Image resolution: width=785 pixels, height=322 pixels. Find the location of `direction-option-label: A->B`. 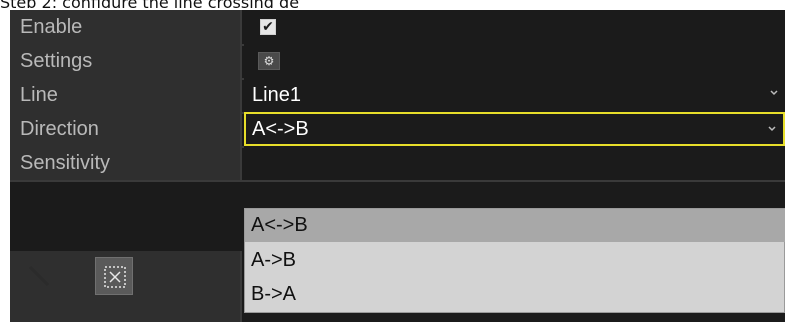

direction-option-label: A->B is located at coordinates (274, 260).